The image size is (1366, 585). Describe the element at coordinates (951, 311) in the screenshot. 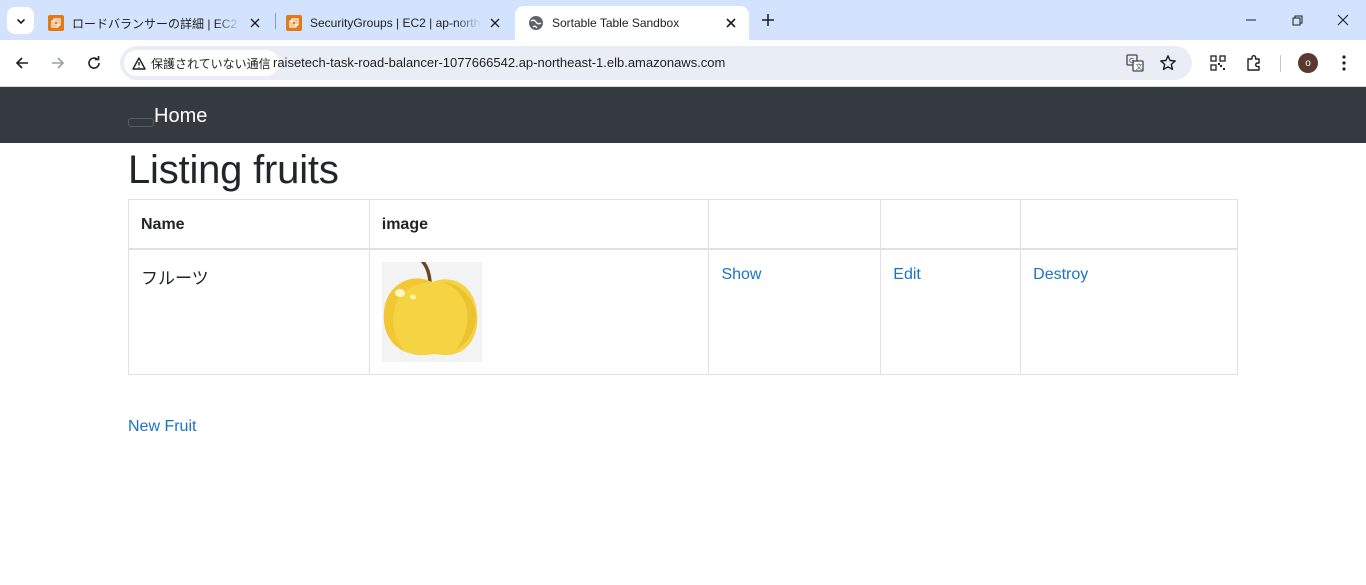

I see `edit-cell: Edit` at that location.